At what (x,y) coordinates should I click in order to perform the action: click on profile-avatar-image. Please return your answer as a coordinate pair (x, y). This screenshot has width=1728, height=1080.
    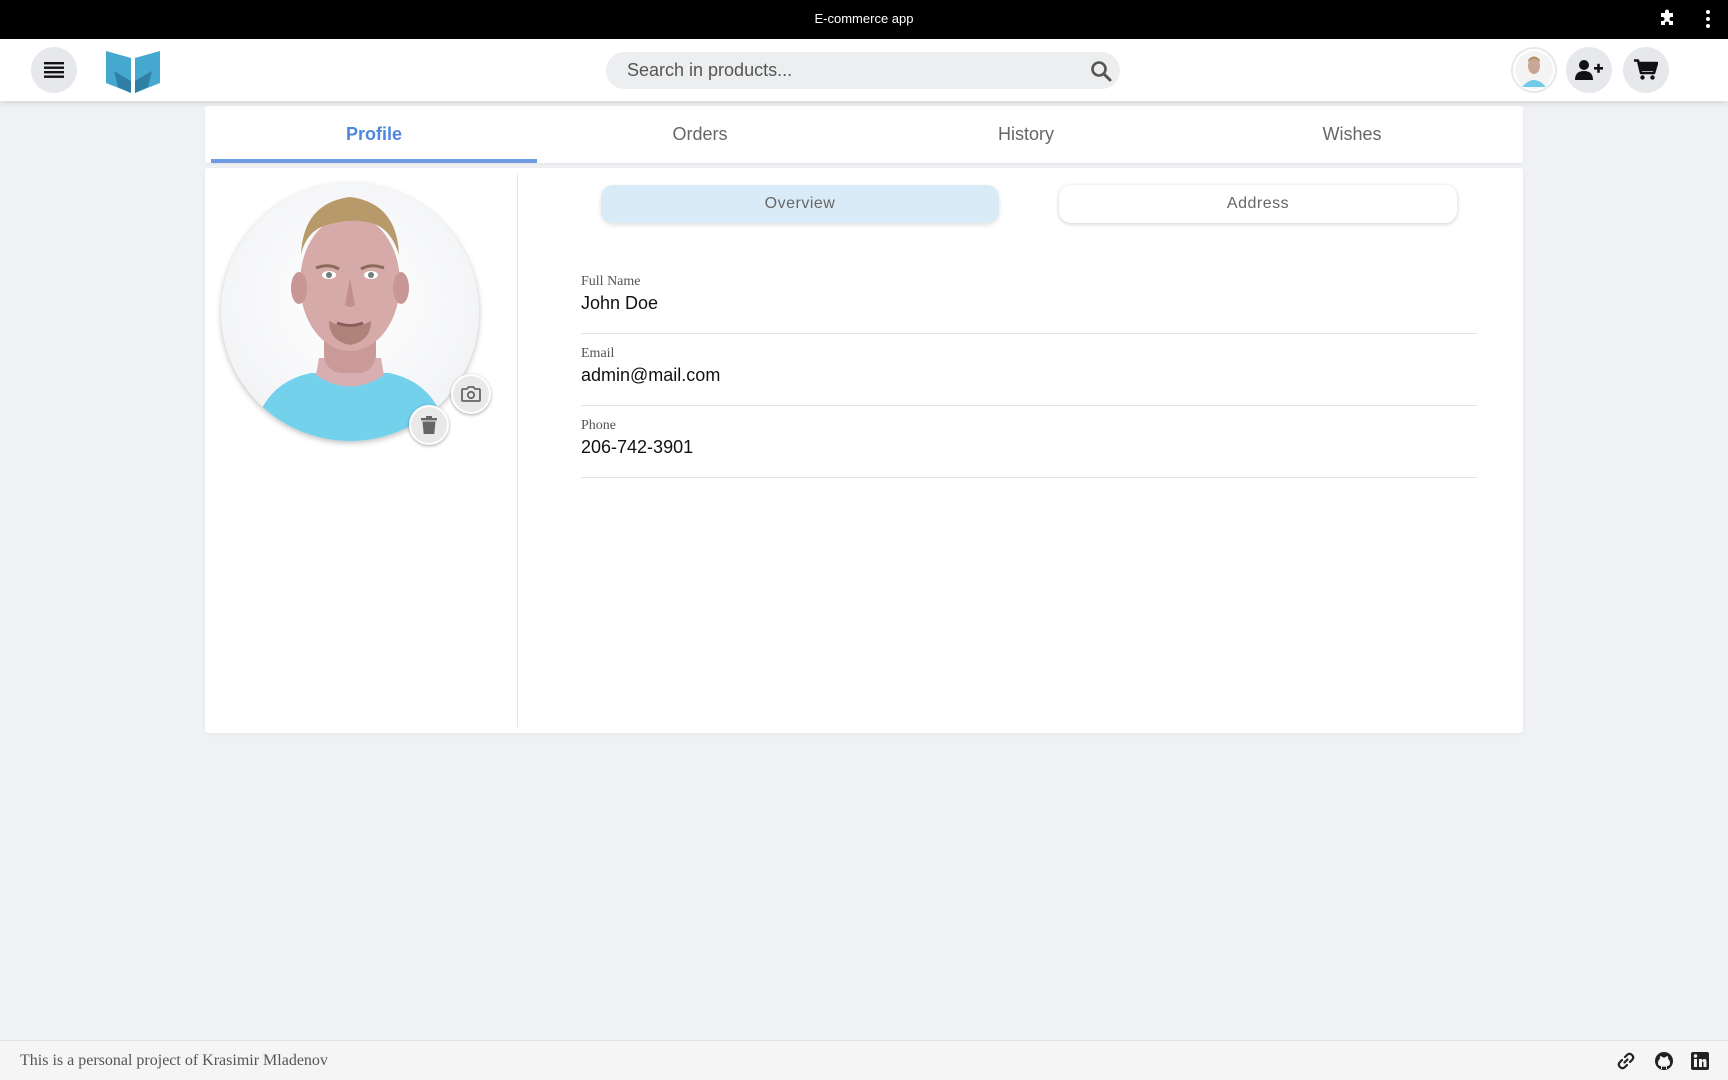
    Looking at the image, I should click on (350, 319).